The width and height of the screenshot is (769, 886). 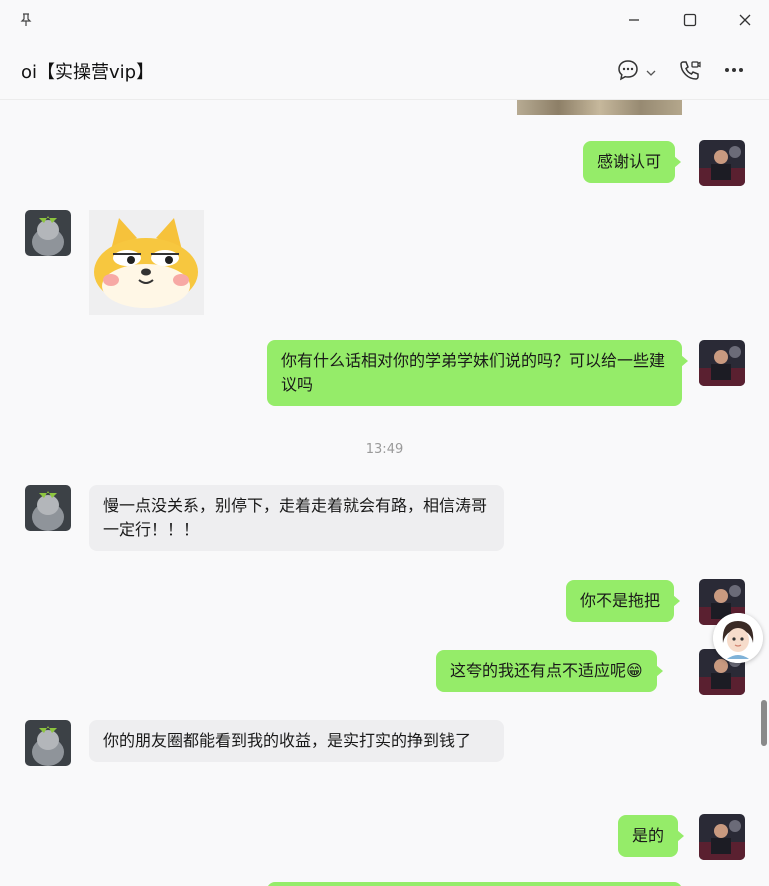 What do you see at coordinates (764, 723) in the screenshot?
I see `scrollbar-thumb` at bounding box center [764, 723].